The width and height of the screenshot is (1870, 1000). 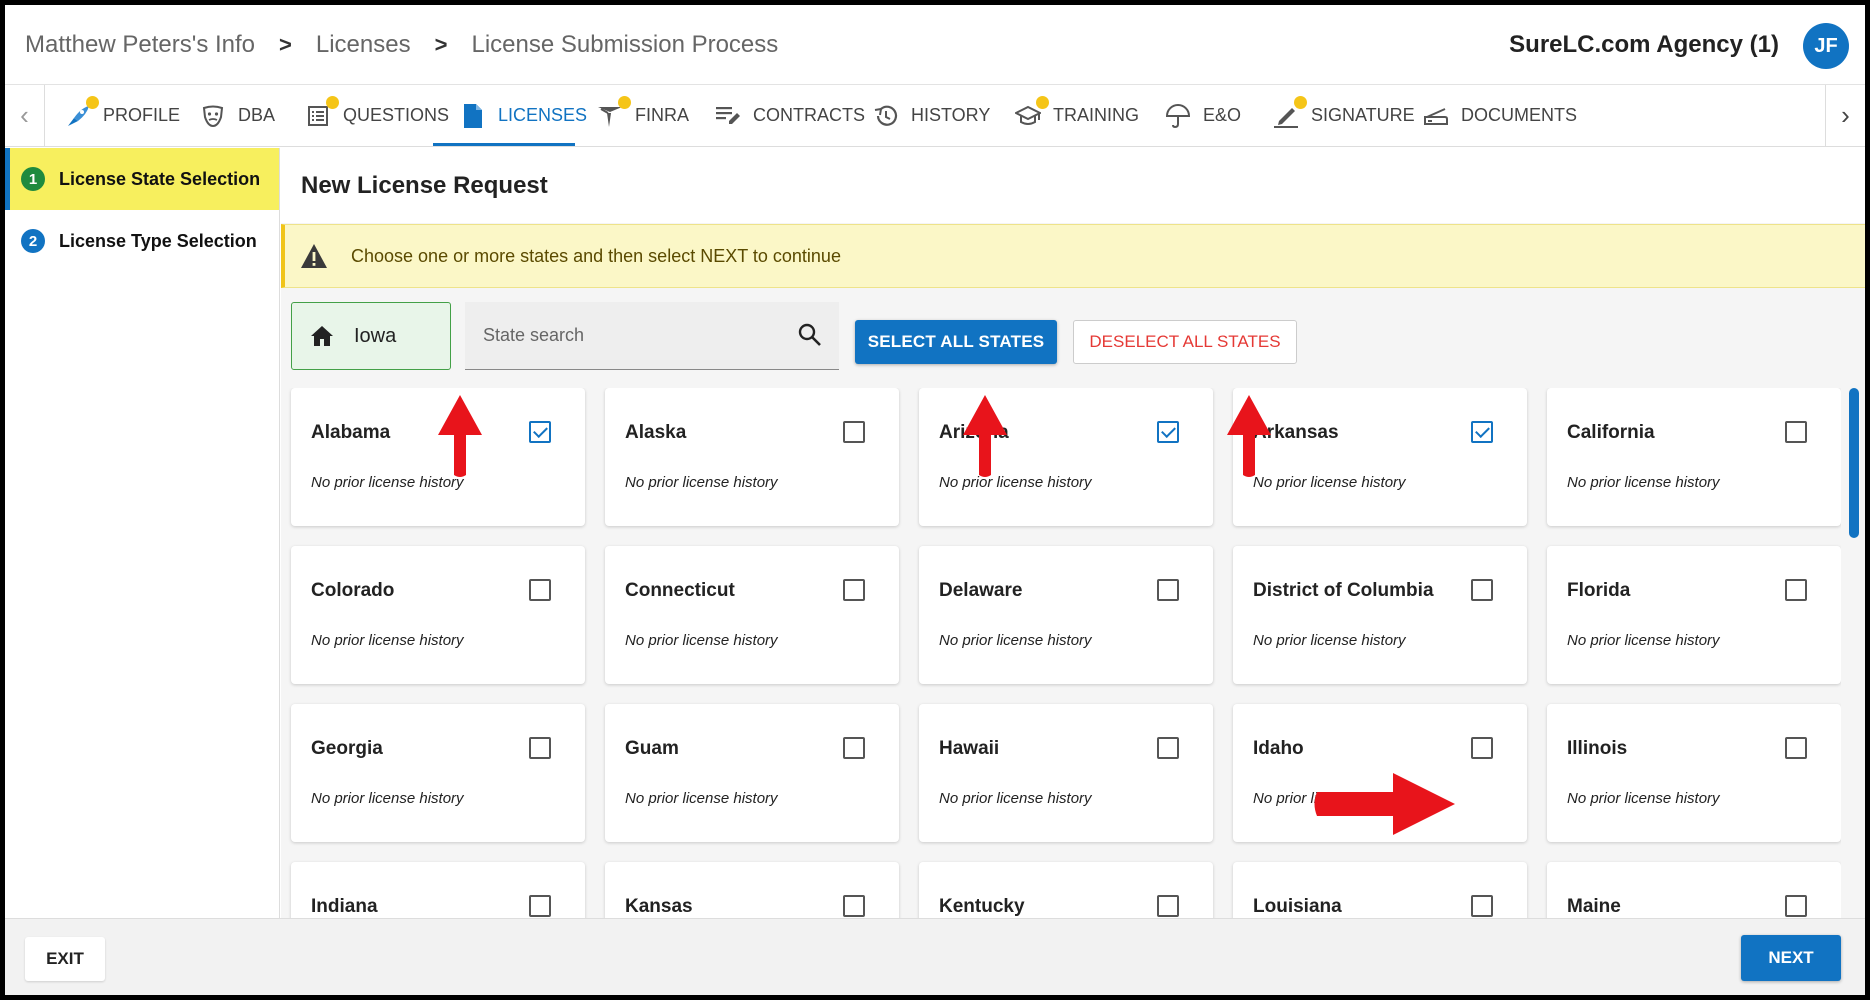 I want to click on step-license-type-selection: 2 License Type Selection, so click(x=142, y=241).